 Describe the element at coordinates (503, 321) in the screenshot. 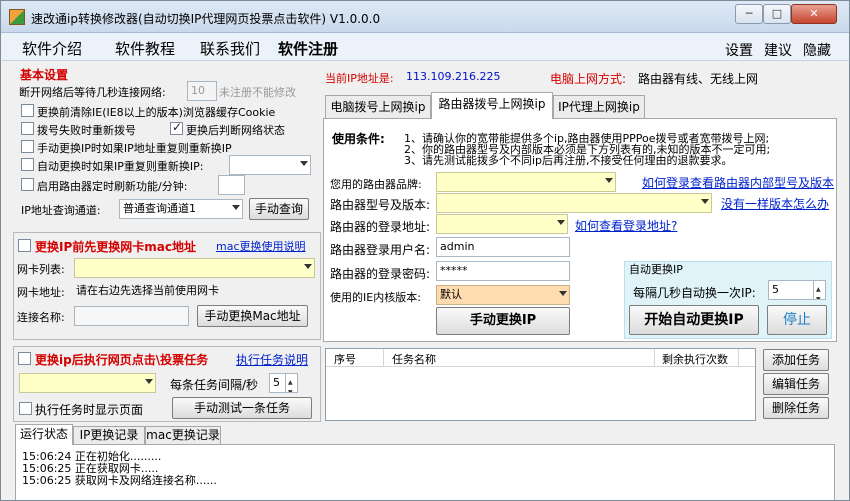

I see `manual-change-ip-button: 手动更换IP` at that location.